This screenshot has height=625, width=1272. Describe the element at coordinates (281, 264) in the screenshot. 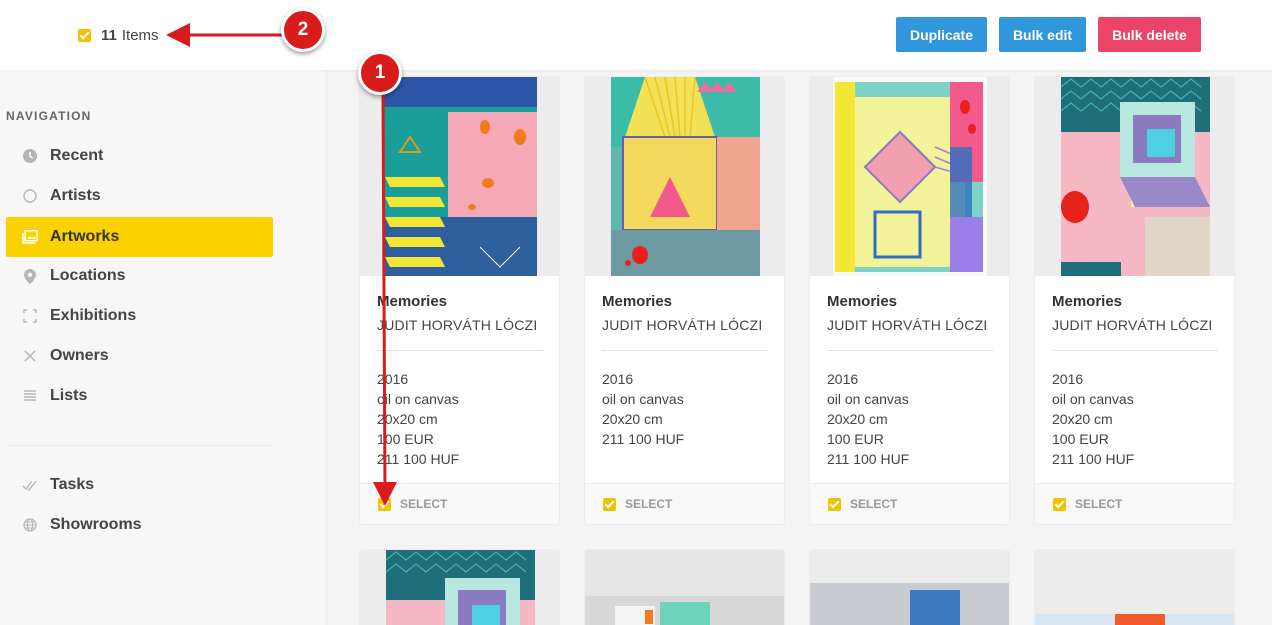

I see `annotation-arrows` at that location.